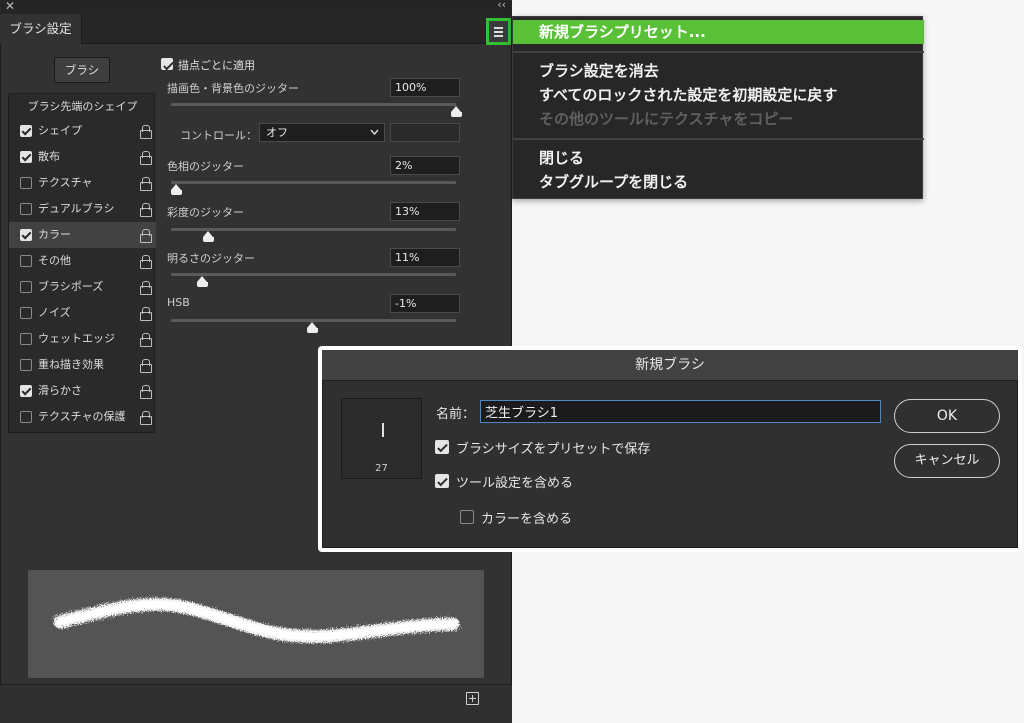  What do you see at coordinates (218, 135) in the screenshot?
I see `control-label: コントロール：` at bounding box center [218, 135].